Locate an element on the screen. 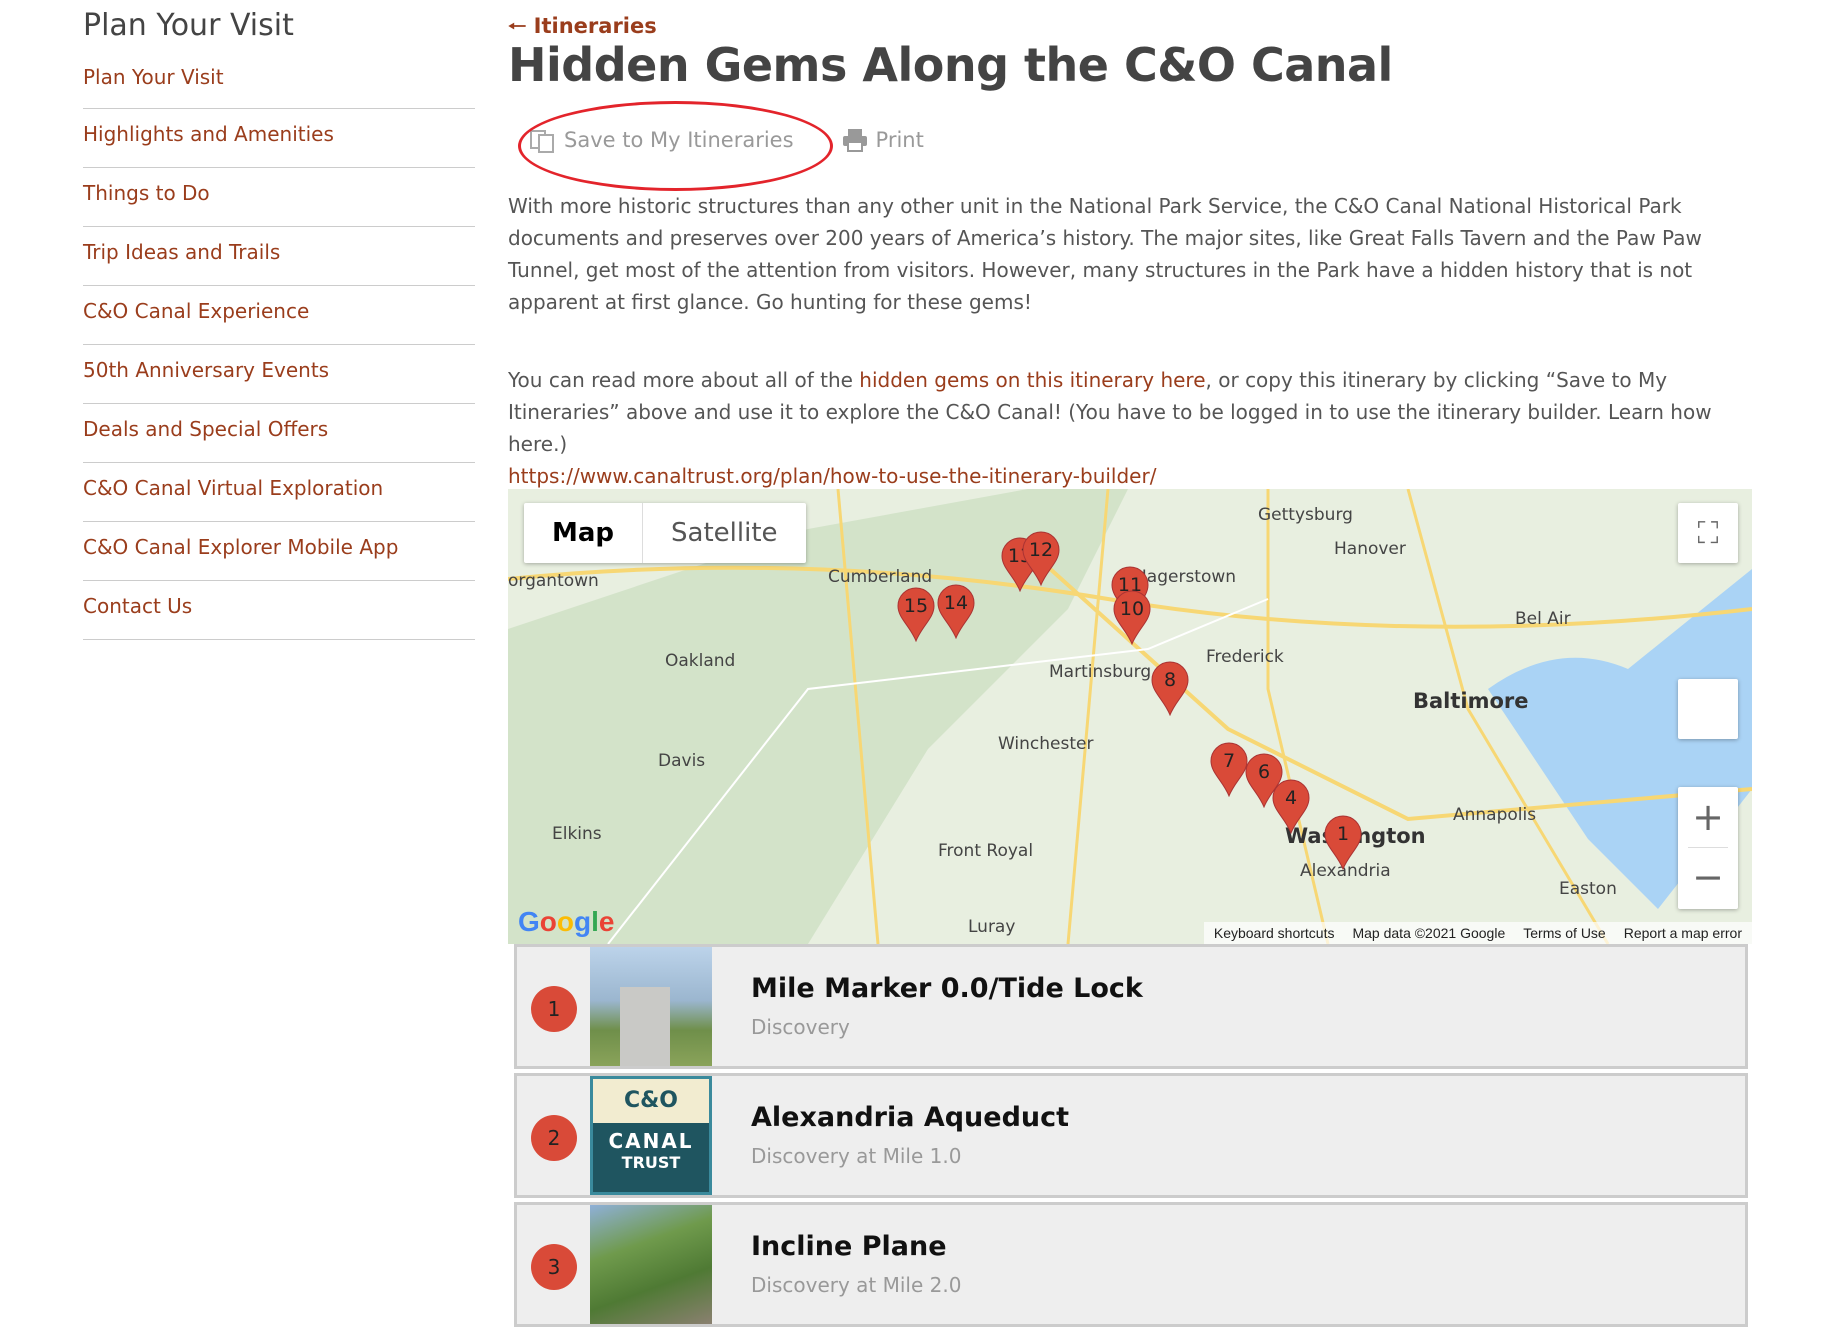  sidebar-item-highlights: Highlights and Amenities is located at coordinates (279, 138).